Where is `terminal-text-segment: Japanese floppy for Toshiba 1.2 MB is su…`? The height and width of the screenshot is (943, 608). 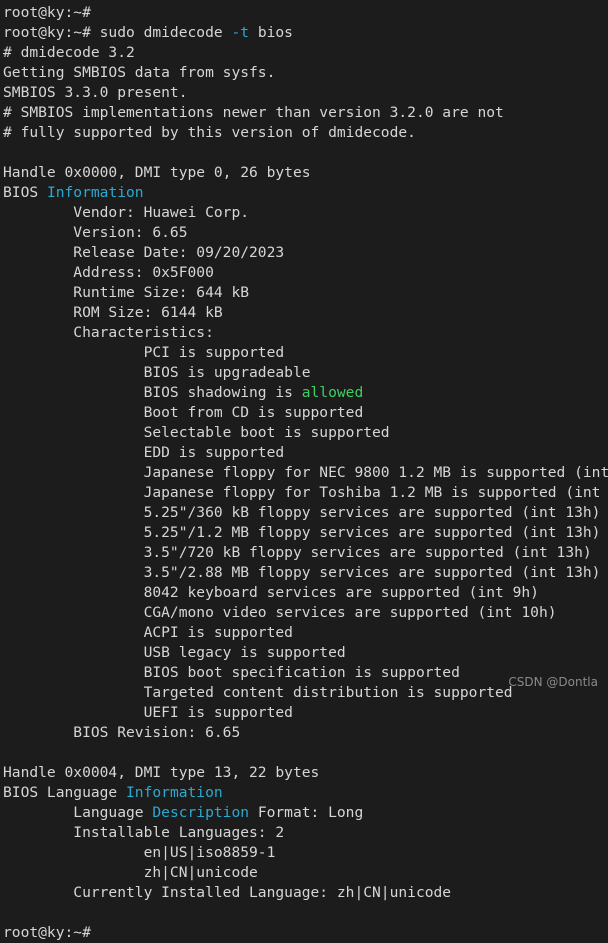
terminal-text-segment: Japanese floppy for Toshiba 1.2 MB is su… is located at coordinates (305, 492).